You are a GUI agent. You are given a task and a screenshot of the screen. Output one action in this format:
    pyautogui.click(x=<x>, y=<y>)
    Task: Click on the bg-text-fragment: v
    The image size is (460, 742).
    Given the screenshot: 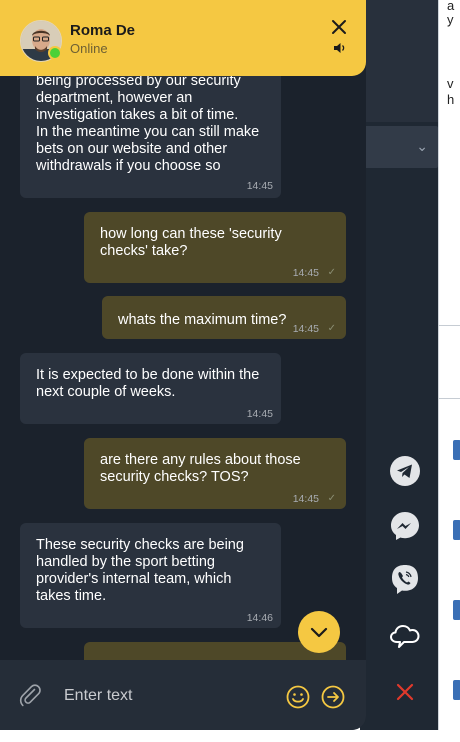 What is the action you would take?
    pyautogui.click(x=450, y=83)
    